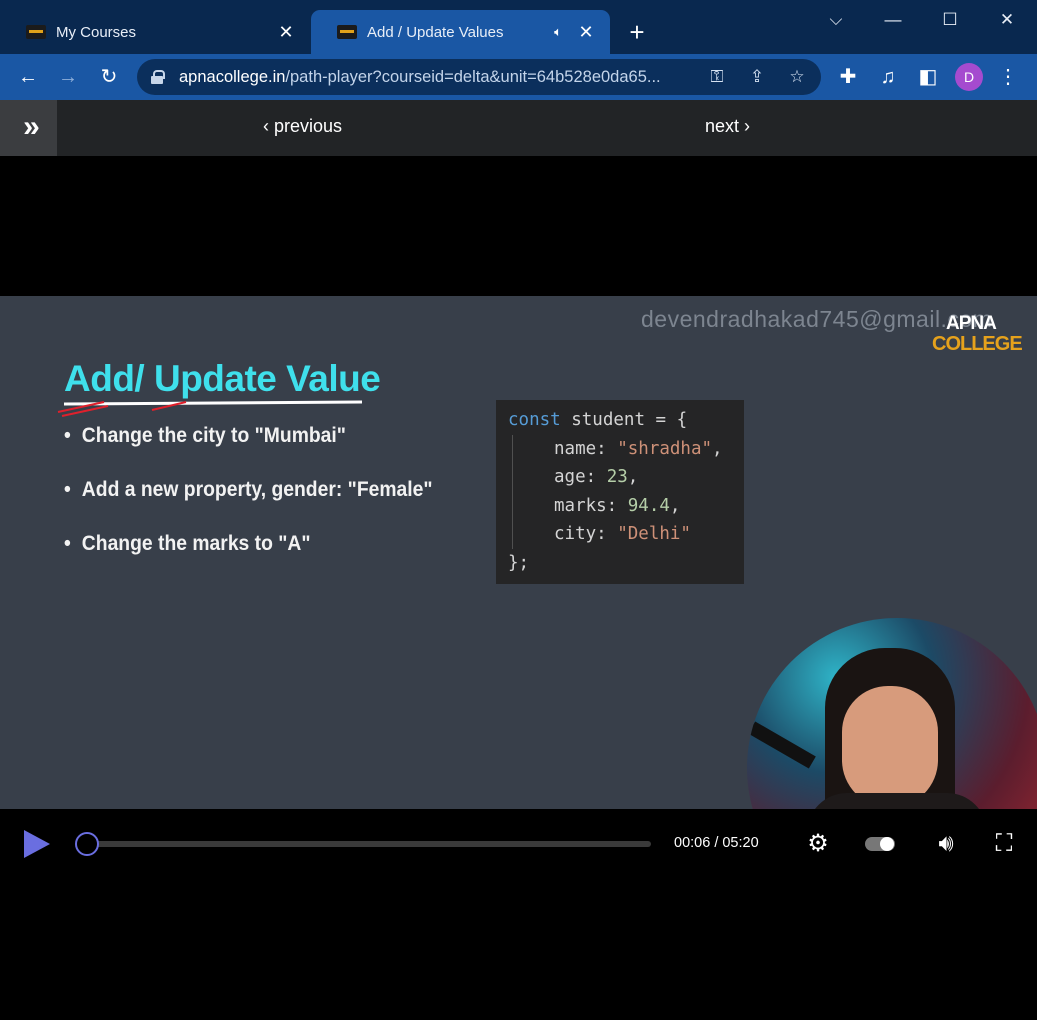 This screenshot has height=1020, width=1037. Describe the element at coordinates (782, 745) in the screenshot. I see `microphone-icon` at that location.